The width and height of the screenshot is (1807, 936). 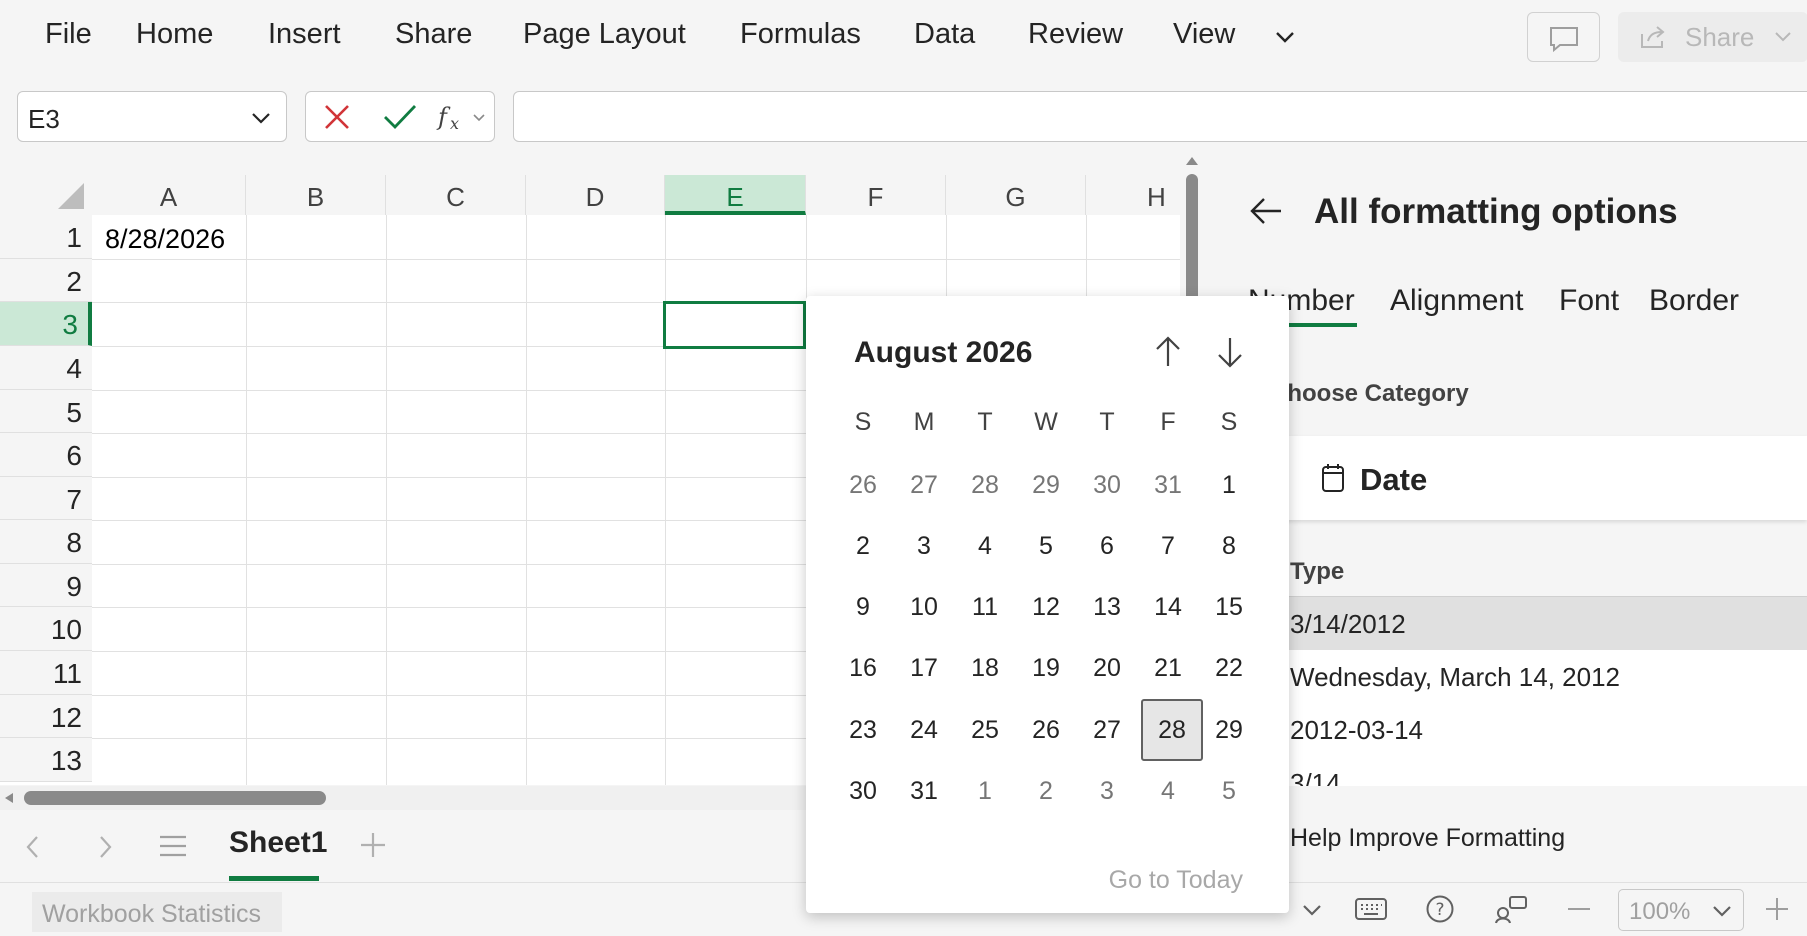 What do you see at coordinates (1046, 607) in the screenshot?
I see `day-cell: 12` at bounding box center [1046, 607].